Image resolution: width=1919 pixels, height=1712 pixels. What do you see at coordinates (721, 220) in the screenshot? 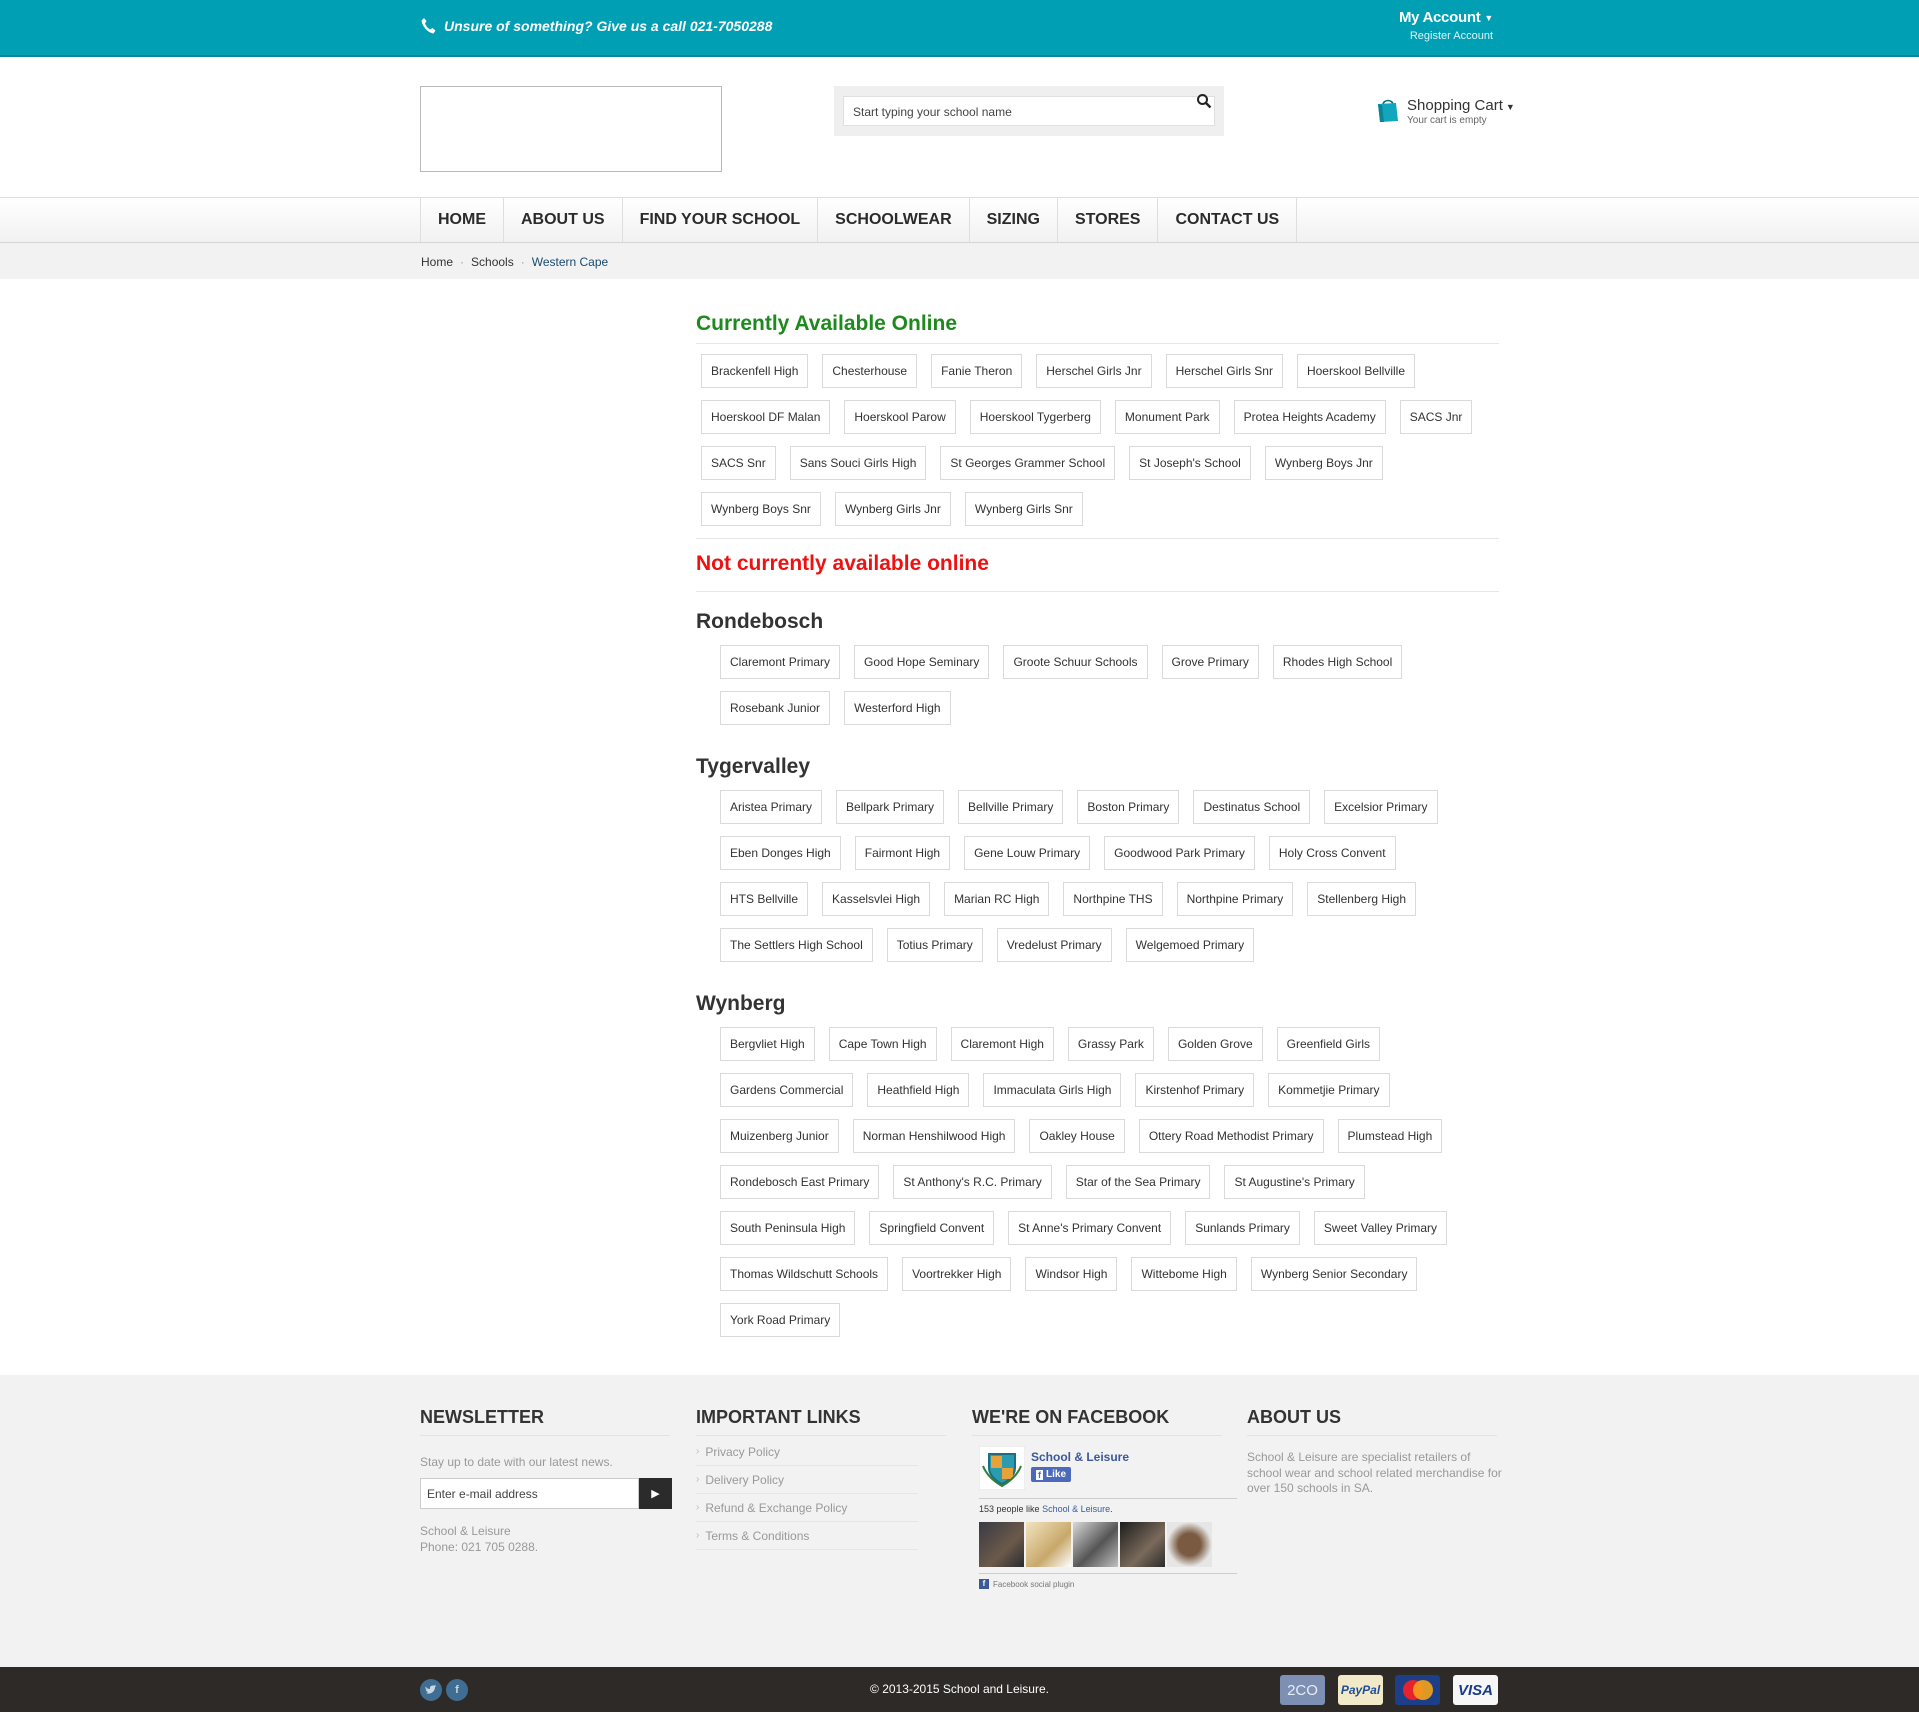
I see `nav-item-find-your-school: Find Your School` at bounding box center [721, 220].